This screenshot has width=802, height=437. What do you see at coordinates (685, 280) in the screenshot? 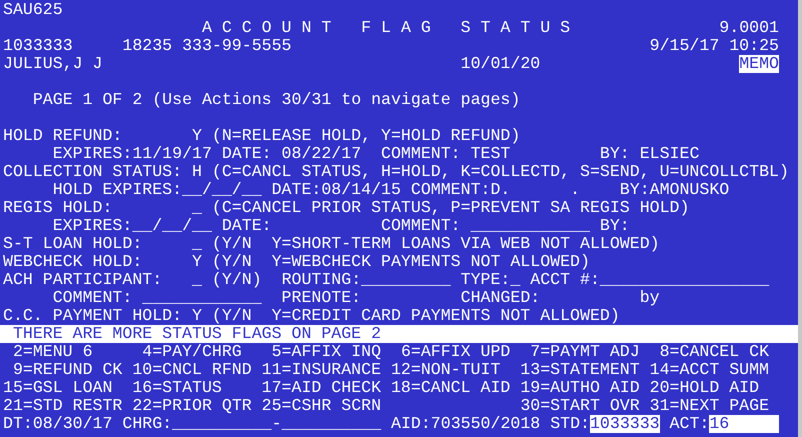
I see `fill-in-line: _________________` at bounding box center [685, 280].